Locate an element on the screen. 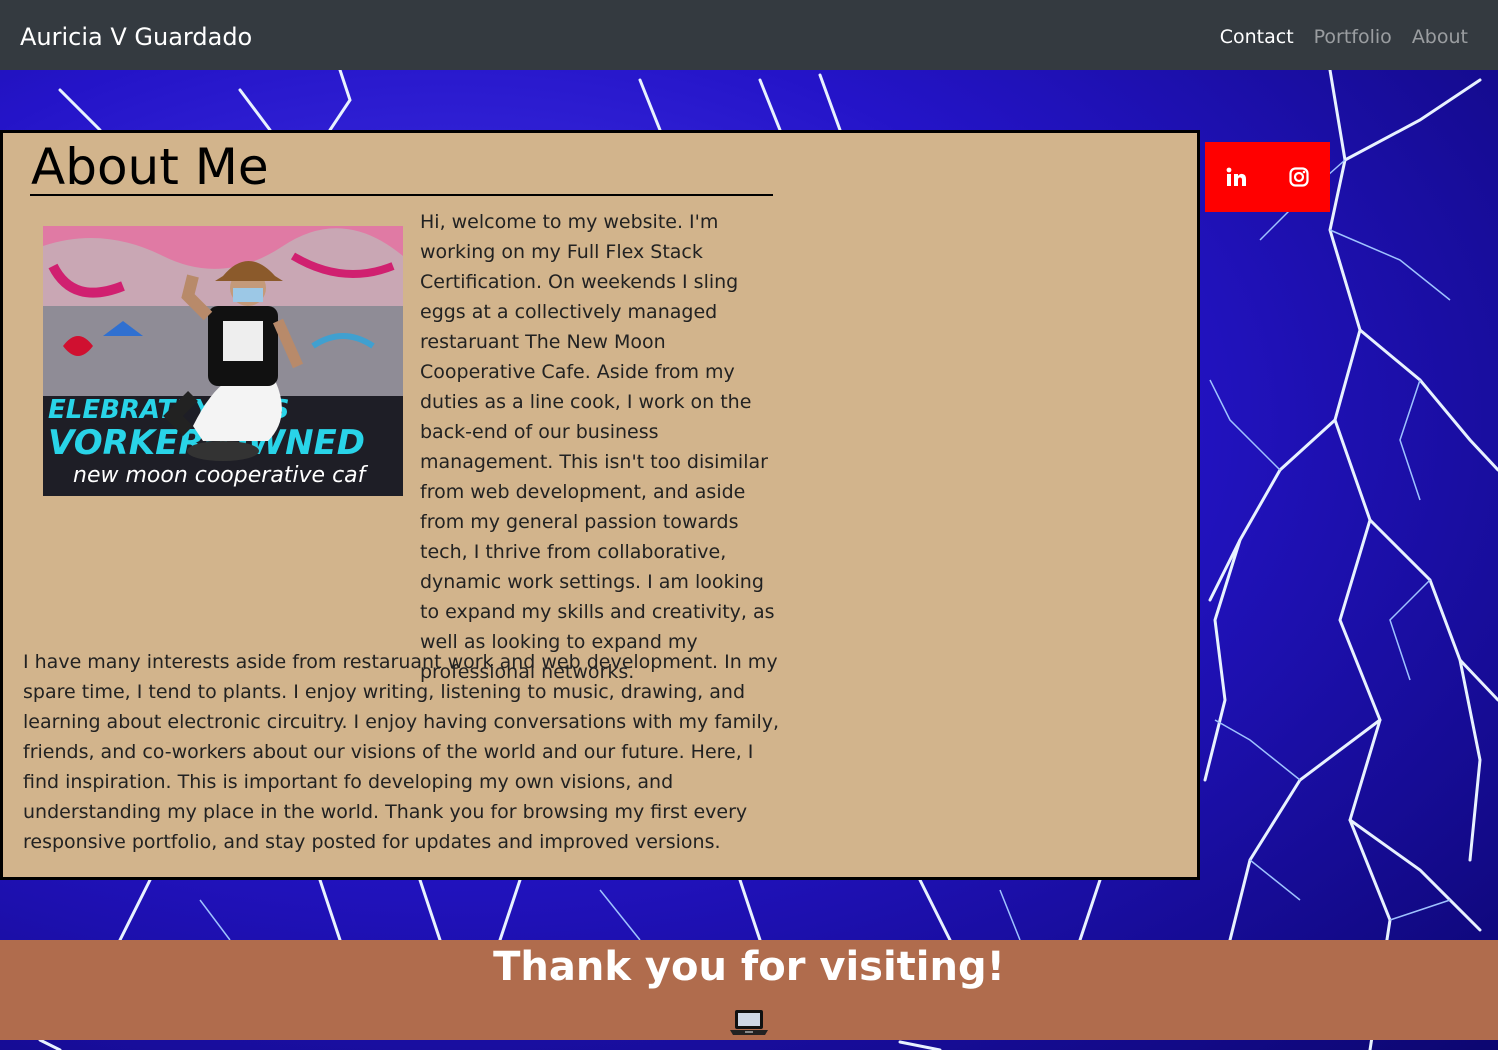 The image size is (1498, 1050). nav-link-contact: Contact is located at coordinates (1257, 37).